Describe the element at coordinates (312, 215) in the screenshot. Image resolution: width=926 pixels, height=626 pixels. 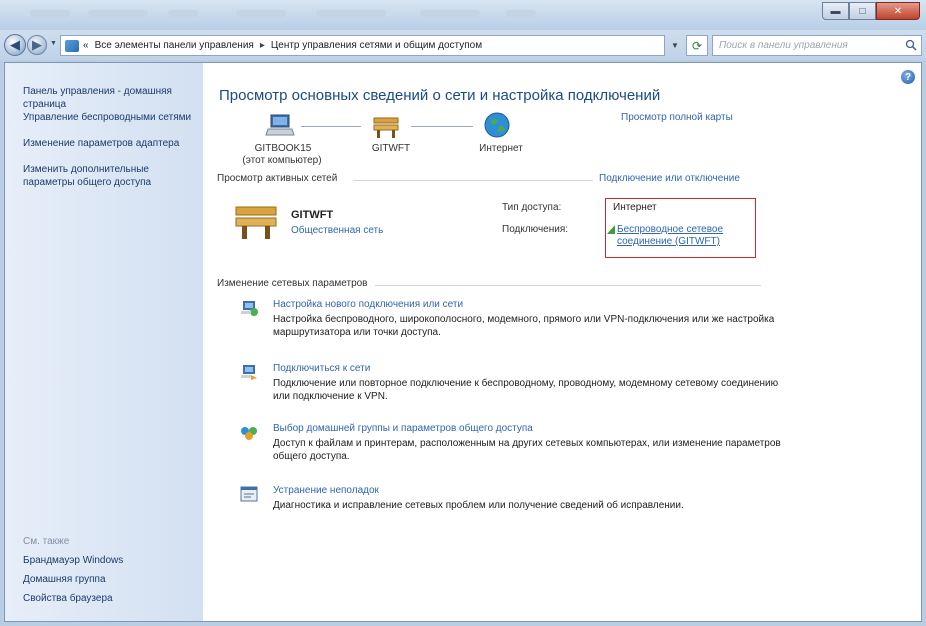
I see `active-network-name: GITWFT` at that location.